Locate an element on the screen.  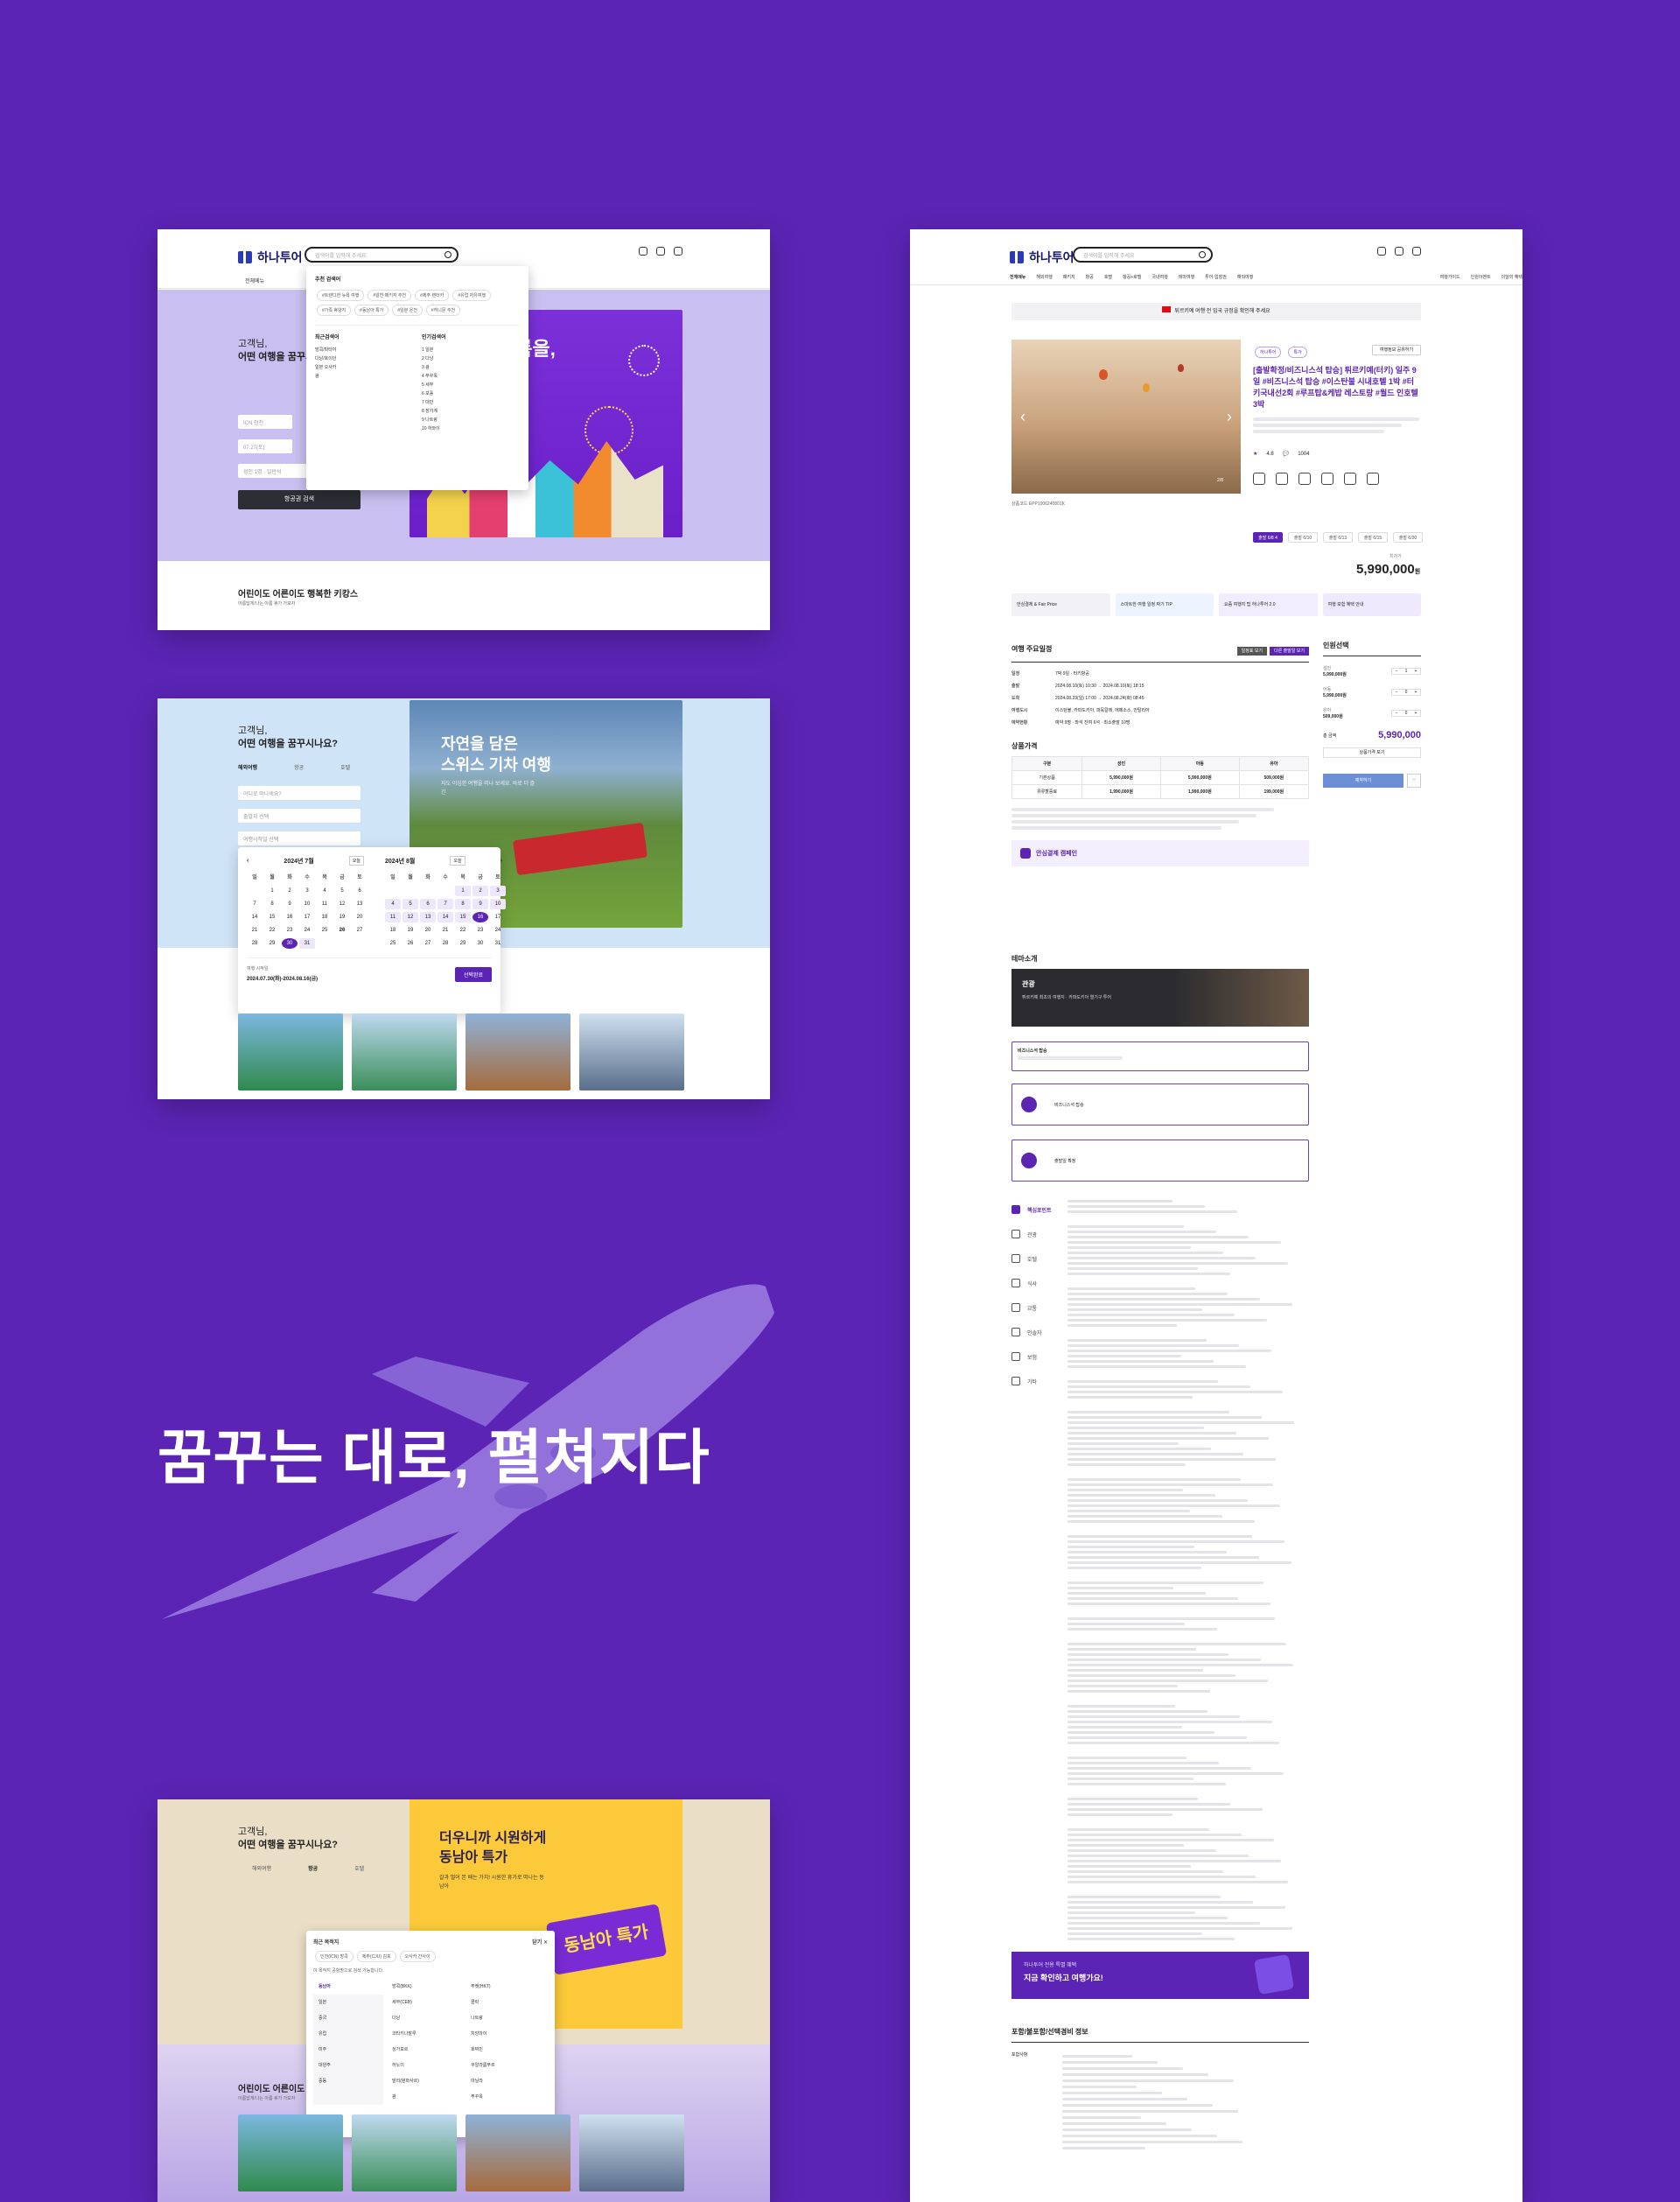
side-menu-item: 인솔자 is located at coordinates (1038, 1332).